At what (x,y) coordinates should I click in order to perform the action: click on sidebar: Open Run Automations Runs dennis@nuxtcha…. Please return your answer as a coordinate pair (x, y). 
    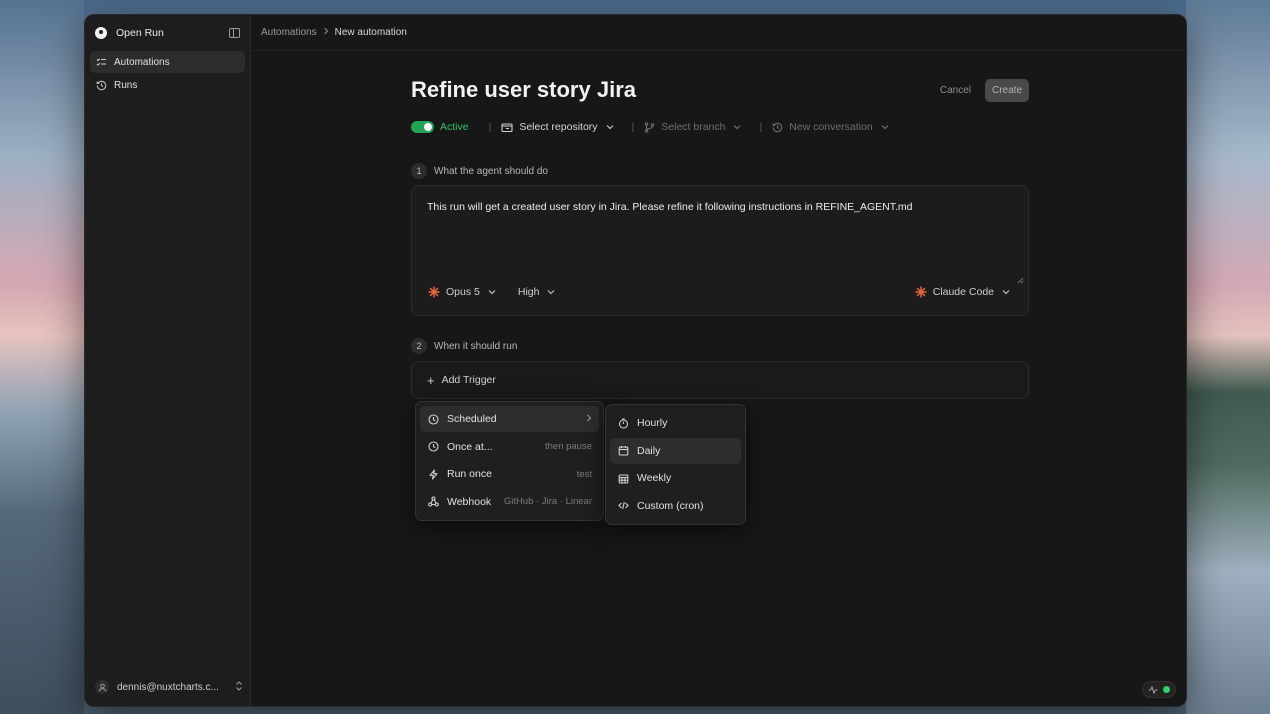
    Looking at the image, I should click on (168, 360).